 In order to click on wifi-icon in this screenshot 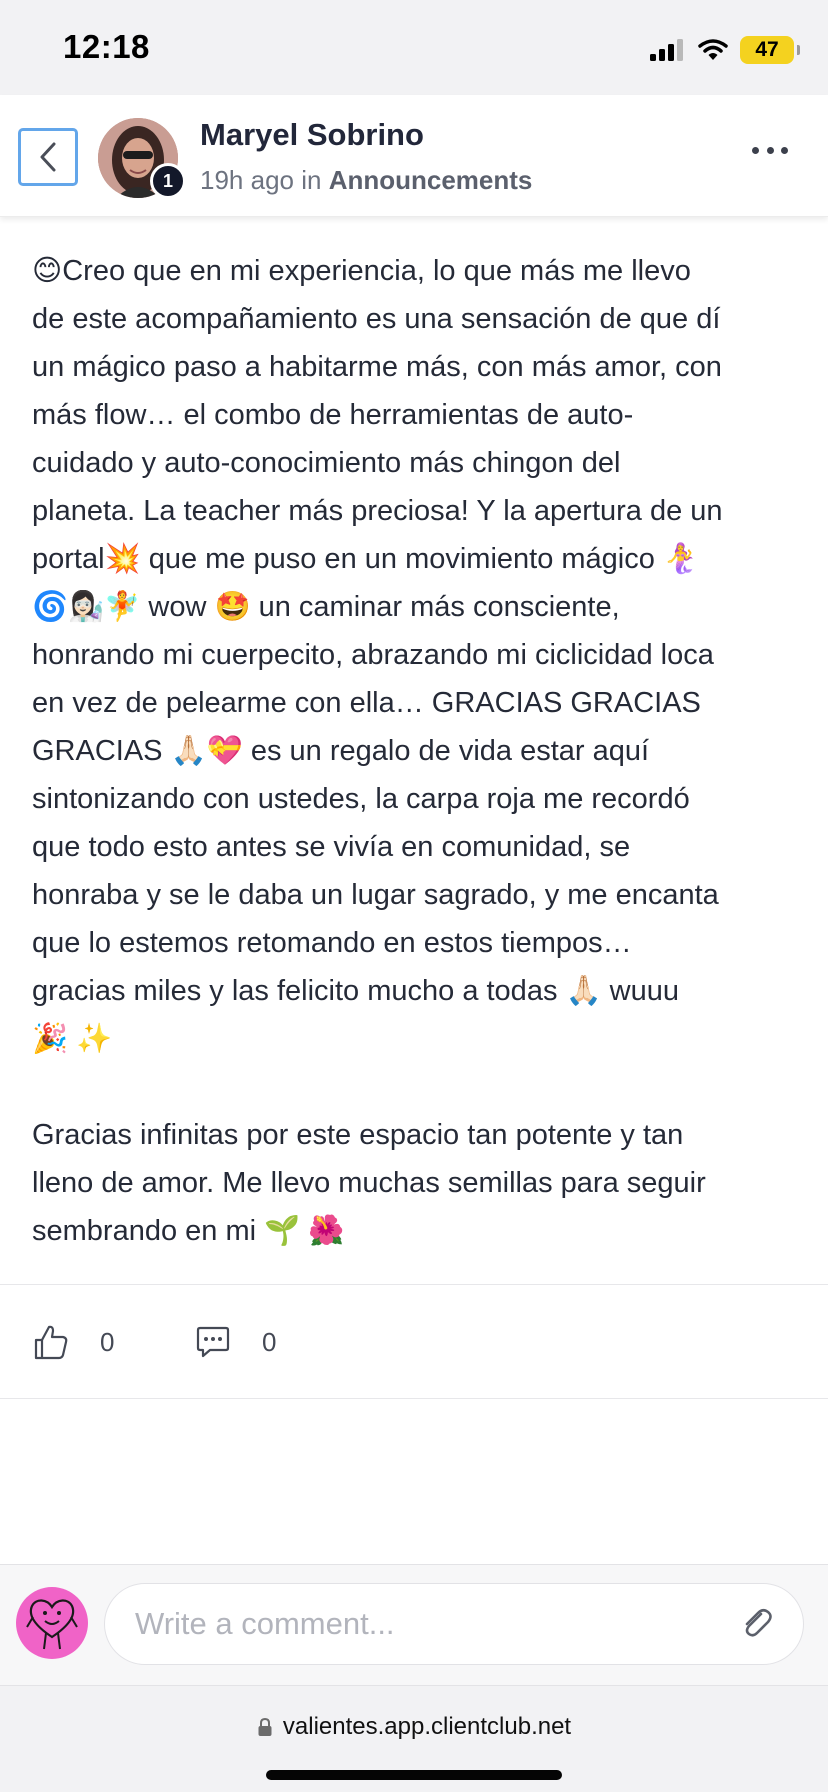, I will do `click(713, 49)`.